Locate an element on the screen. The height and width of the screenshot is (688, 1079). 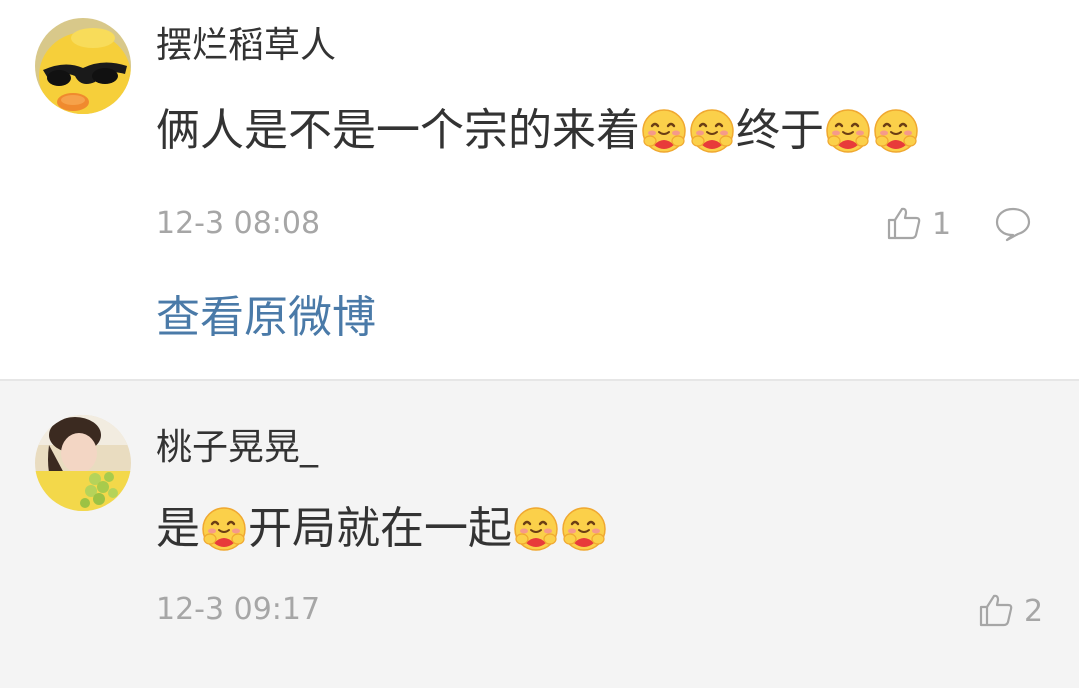
like-button: 2 is located at coordinates (1010, 612).